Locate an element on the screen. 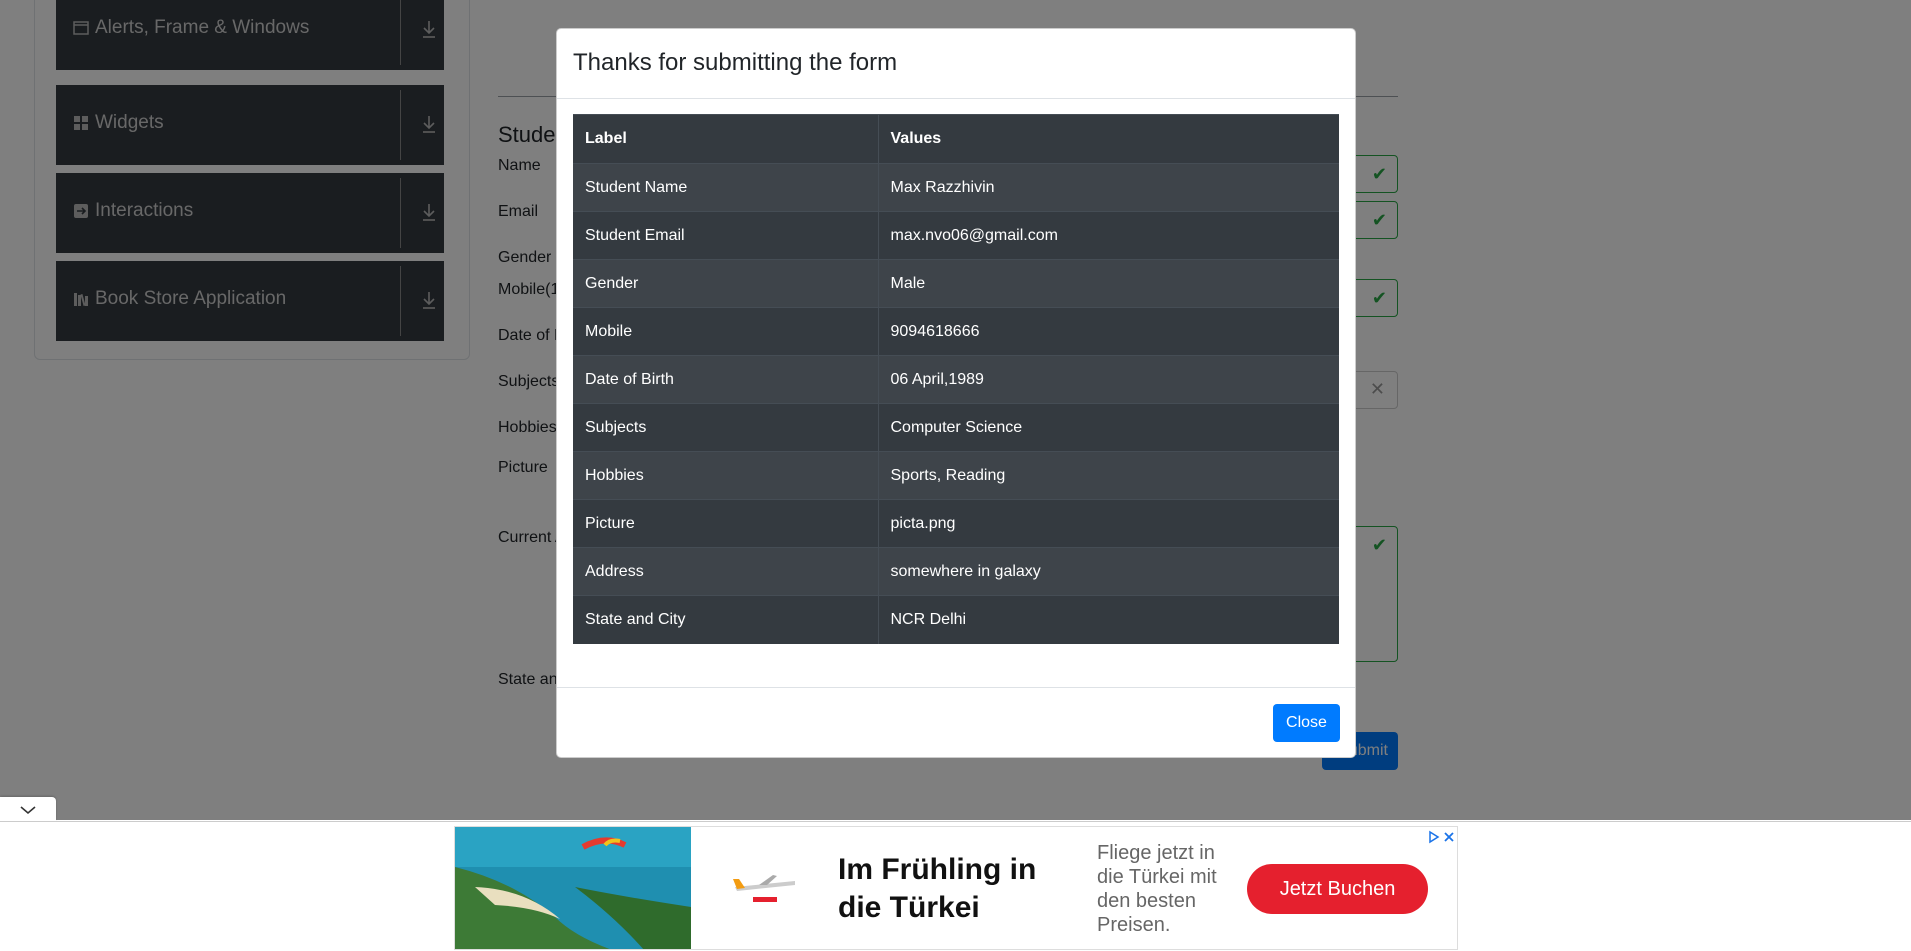 This screenshot has width=1911, height=951. adchoices-icon is located at coordinates (1442, 837).